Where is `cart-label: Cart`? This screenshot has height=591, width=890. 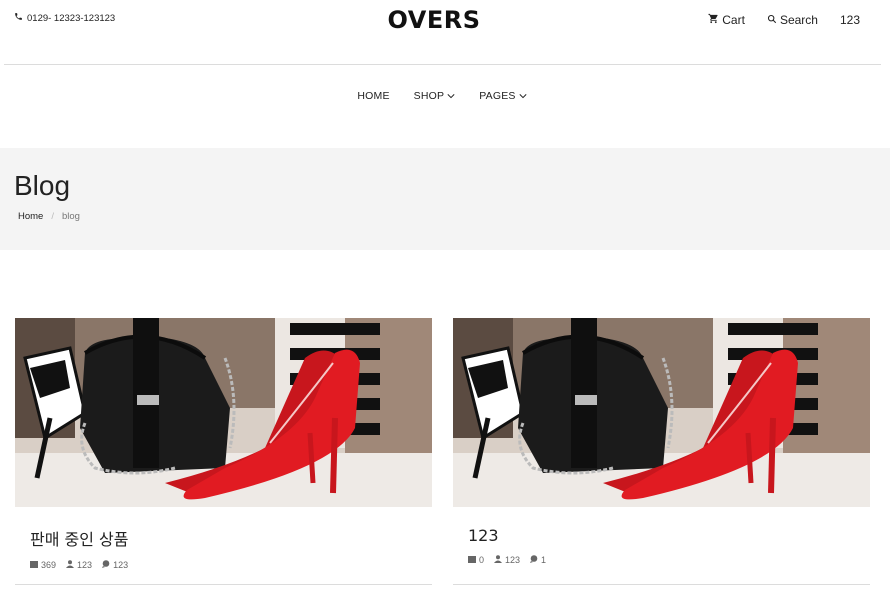 cart-label: Cart is located at coordinates (733, 20).